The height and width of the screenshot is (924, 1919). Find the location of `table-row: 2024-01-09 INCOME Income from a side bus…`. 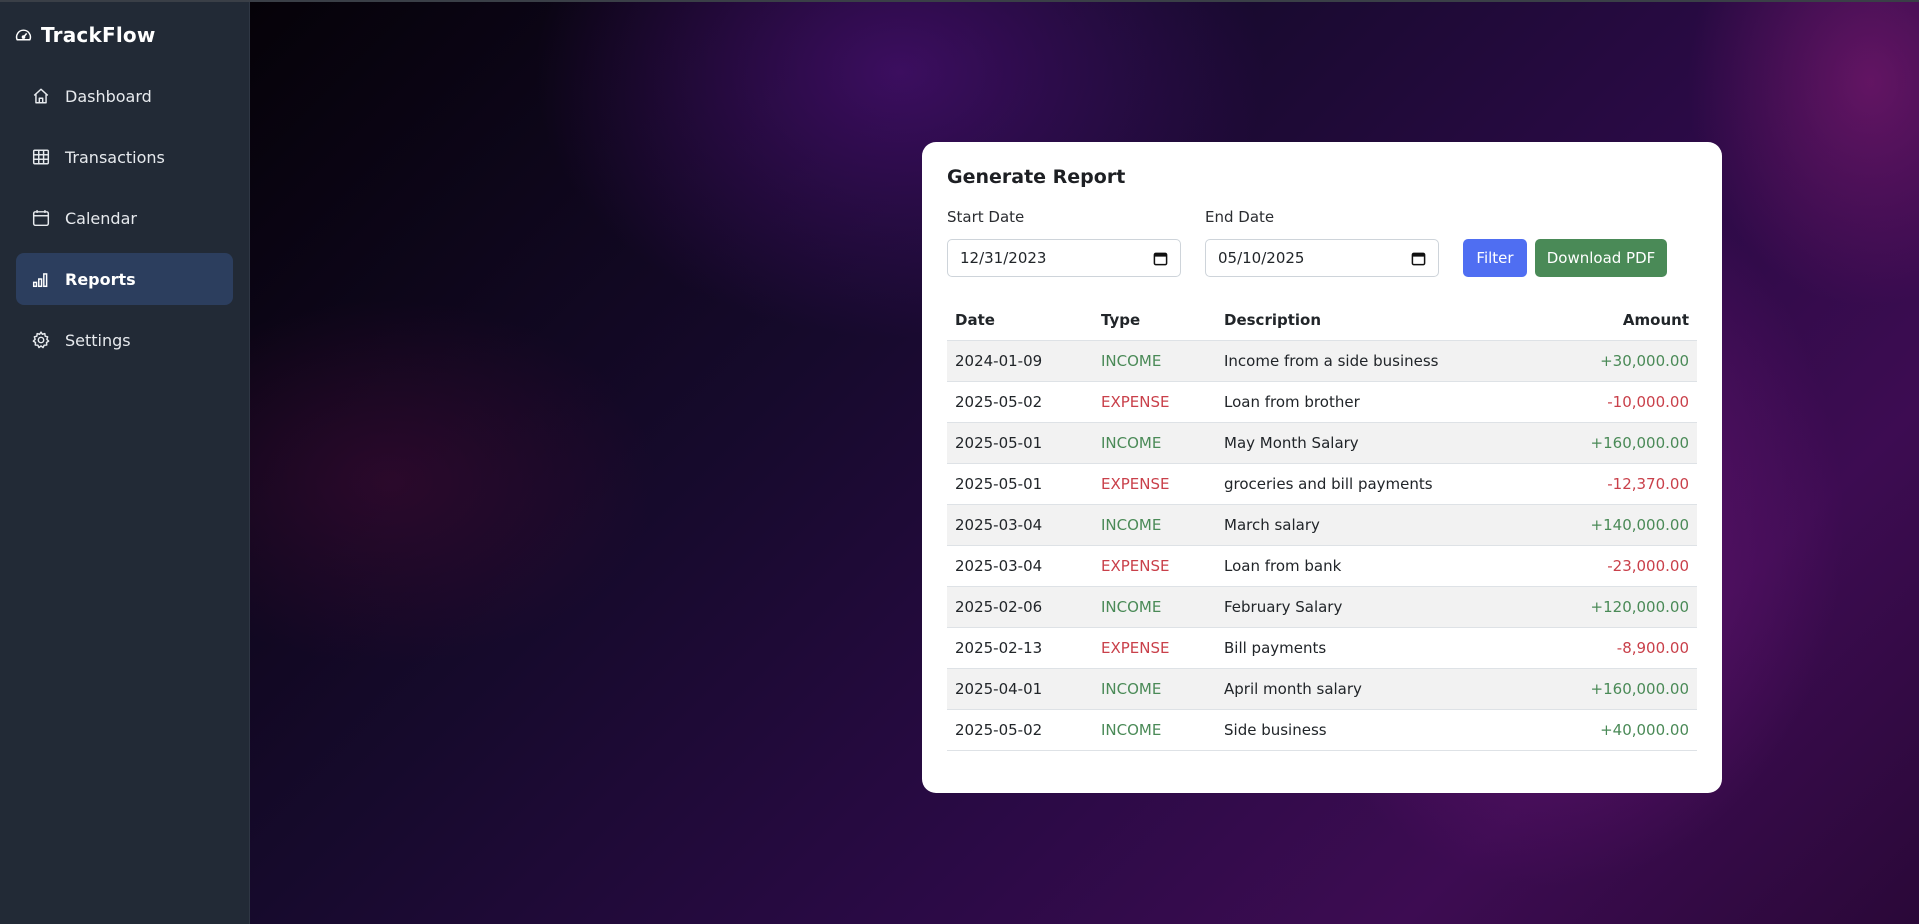

table-row: 2024-01-09 INCOME Income from a side bus… is located at coordinates (1322, 361).